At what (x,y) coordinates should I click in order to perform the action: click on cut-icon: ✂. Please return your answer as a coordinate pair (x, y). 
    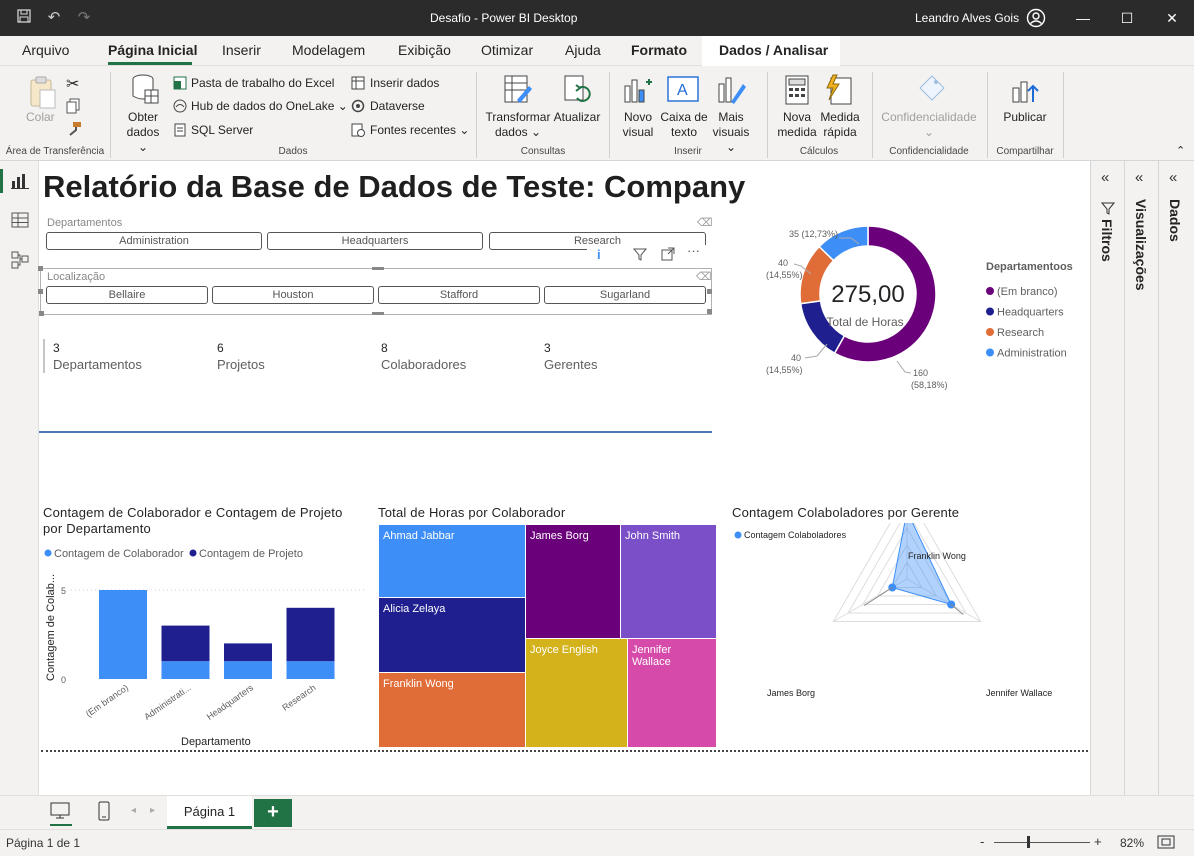
    Looking at the image, I should click on (72, 84).